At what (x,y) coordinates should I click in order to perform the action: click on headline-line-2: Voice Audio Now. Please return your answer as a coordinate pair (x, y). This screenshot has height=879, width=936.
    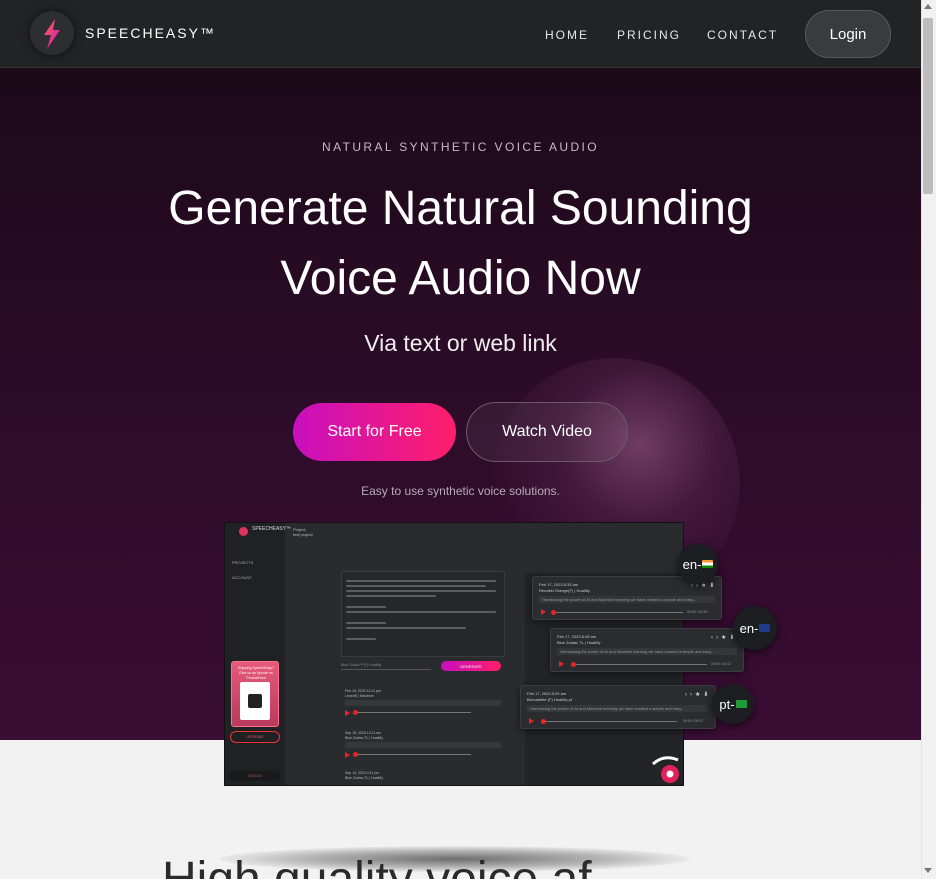
    Looking at the image, I should click on (460, 278).